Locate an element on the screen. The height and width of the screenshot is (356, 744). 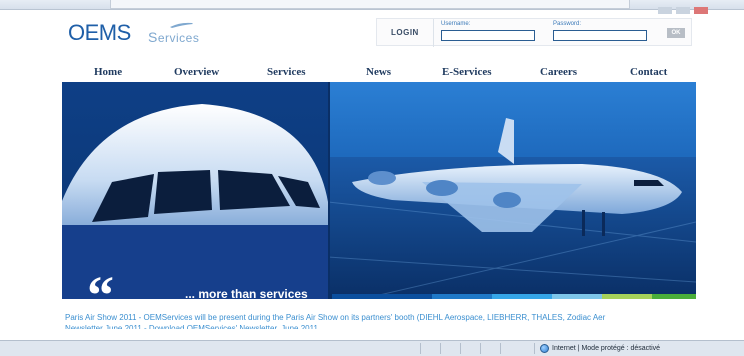
logo-suffix: Services is located at coordinates (174, 37).